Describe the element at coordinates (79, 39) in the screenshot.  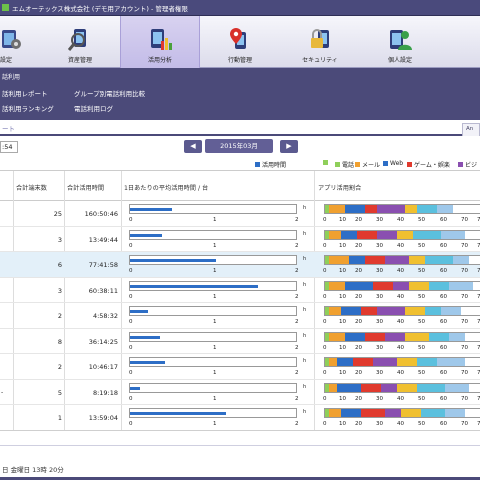
I see `asset-search-icon` at that location.